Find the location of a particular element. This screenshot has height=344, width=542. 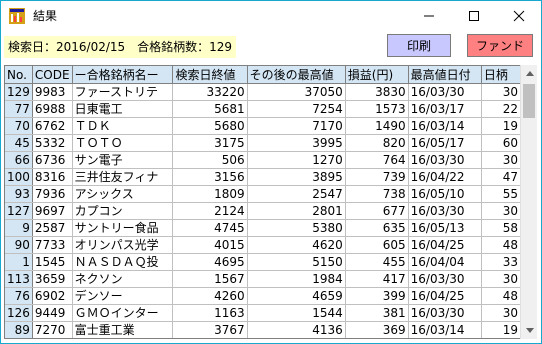

table-row: 129 9983 ファーストリテ 33220 37050 3830 16/03/30 30 is located at coordinates (263, 92).